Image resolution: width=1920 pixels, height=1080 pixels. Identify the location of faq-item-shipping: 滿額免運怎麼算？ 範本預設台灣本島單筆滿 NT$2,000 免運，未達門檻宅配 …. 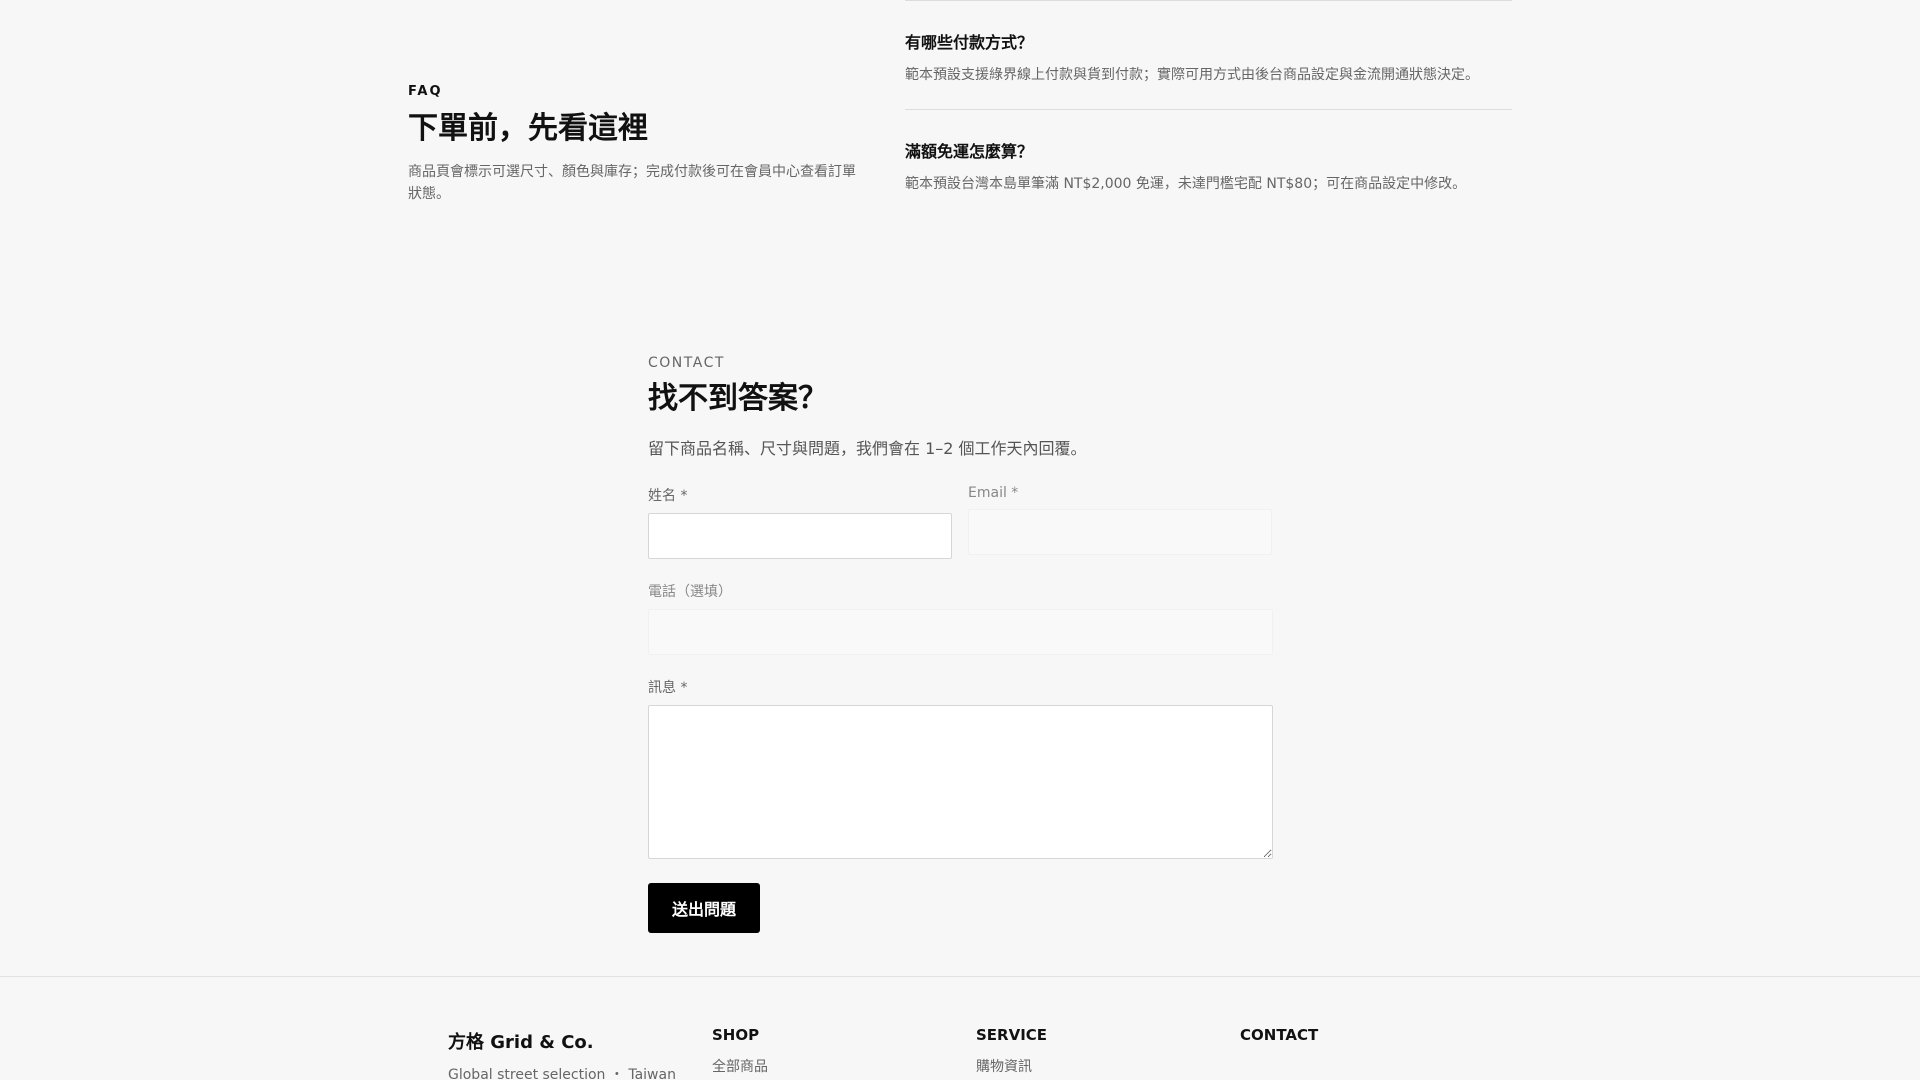
(1208, 163).